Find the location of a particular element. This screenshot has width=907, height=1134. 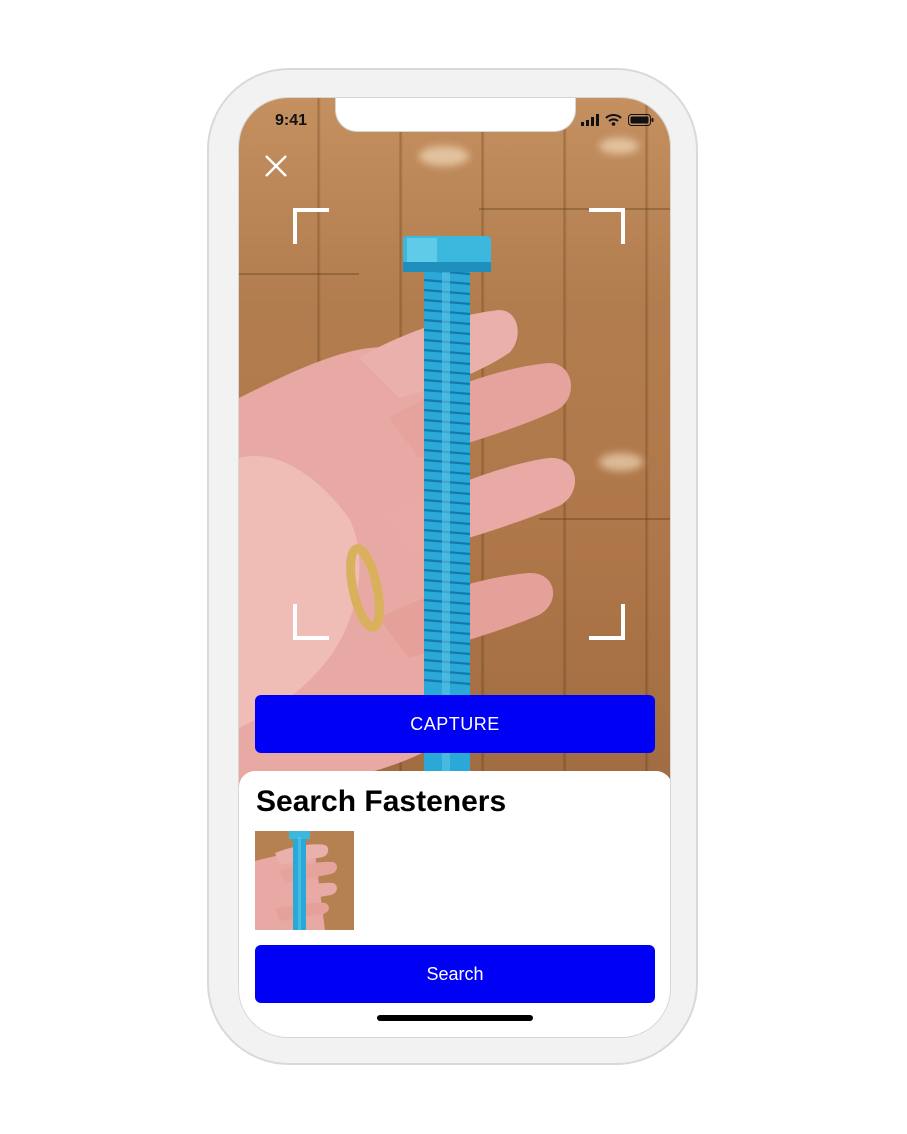

search-sheet: Search Fasteners Search is located at coordinates (454, 904).